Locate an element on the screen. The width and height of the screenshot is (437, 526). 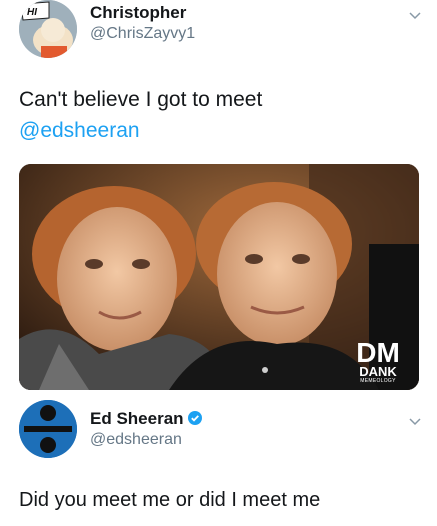
tweet-text: Did you meet me or did I meet me is located at coordinates (170, 500).